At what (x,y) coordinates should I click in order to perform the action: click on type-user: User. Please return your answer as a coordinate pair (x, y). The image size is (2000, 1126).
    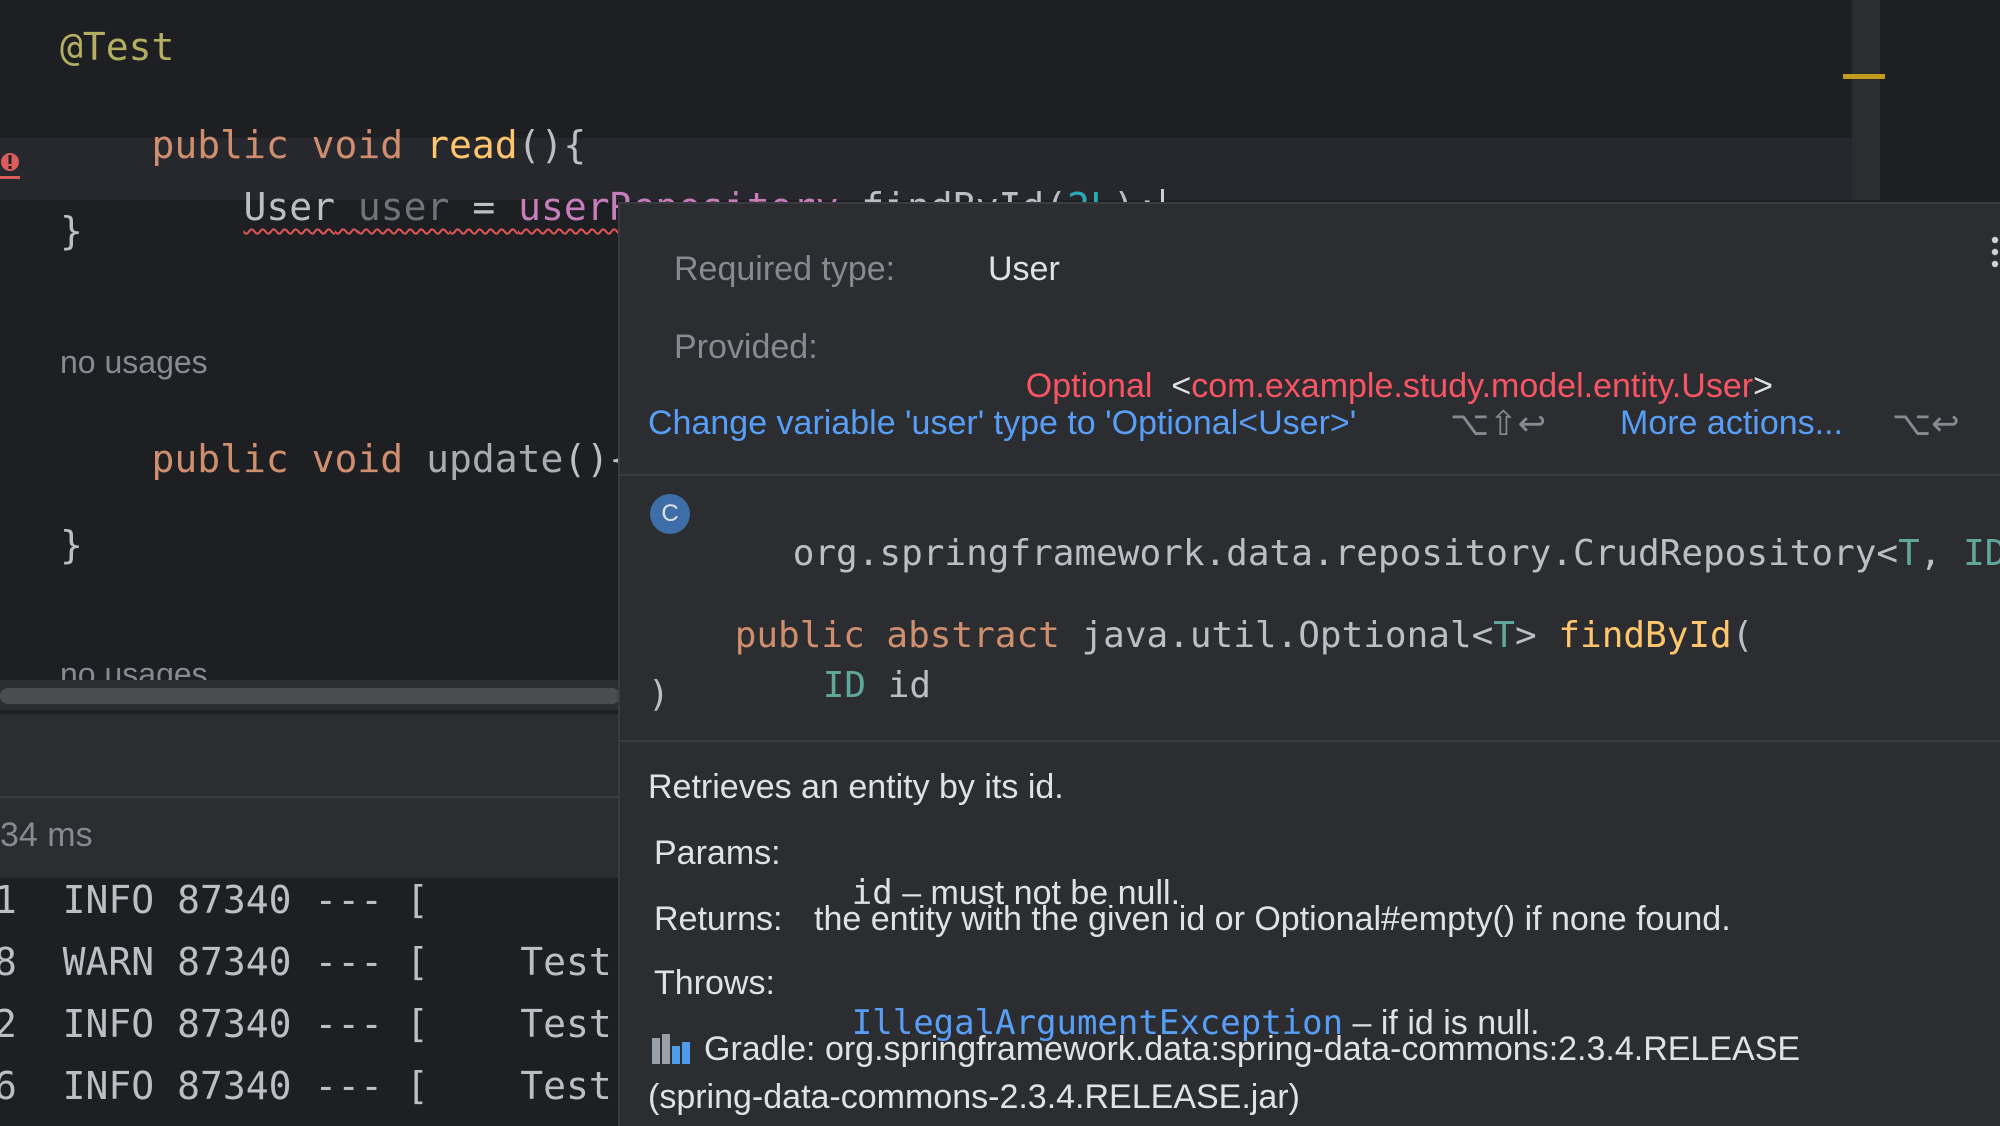
    Looking at the image, I should click on (290, 207).